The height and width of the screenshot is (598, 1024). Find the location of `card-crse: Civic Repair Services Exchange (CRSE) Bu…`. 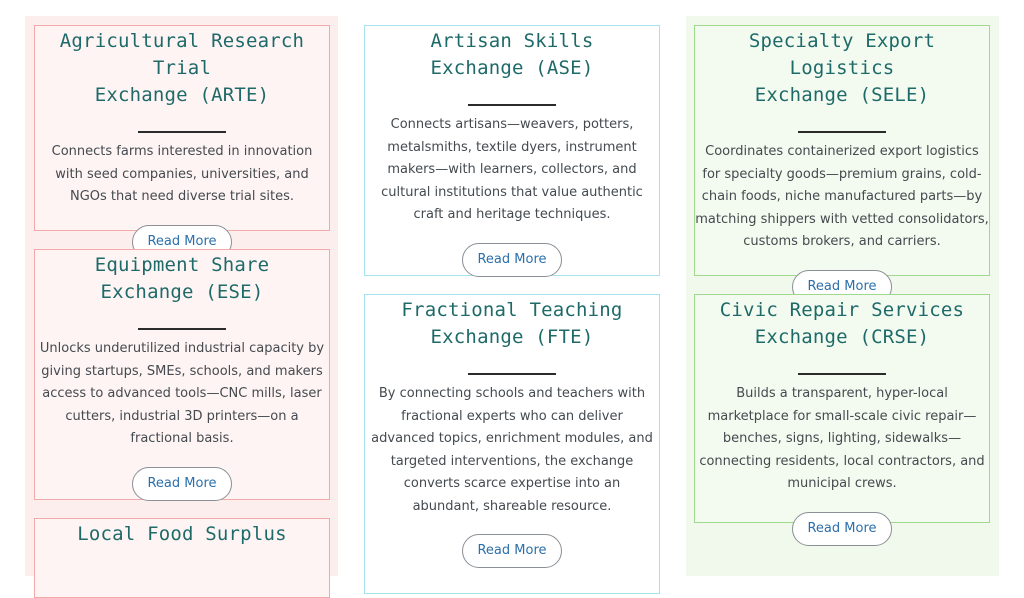

card-crse: Civic Repair Services Exchange (CRSE) Bu… is located at coordinates (842, 420).